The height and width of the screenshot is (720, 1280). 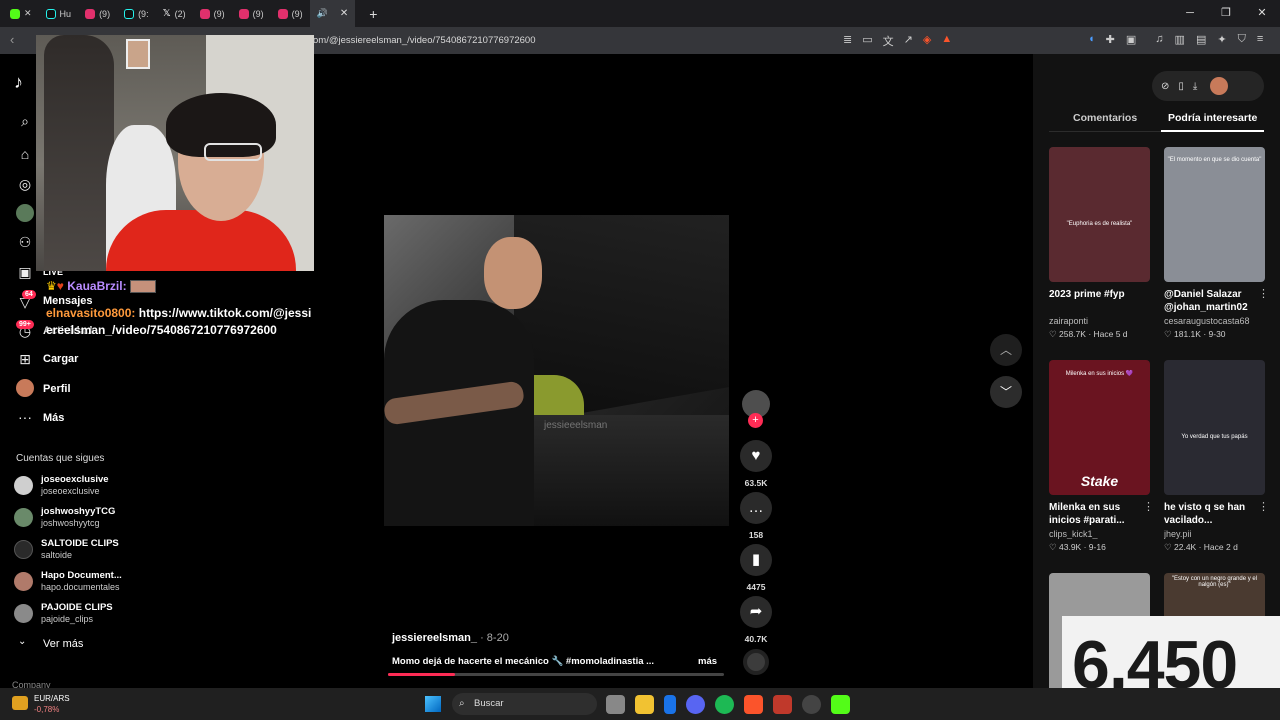 What do you see at coordinates (52, 698) in the screenshot?
I see `ticker-name: EUR/ARS` at bounding box center [52, 698].